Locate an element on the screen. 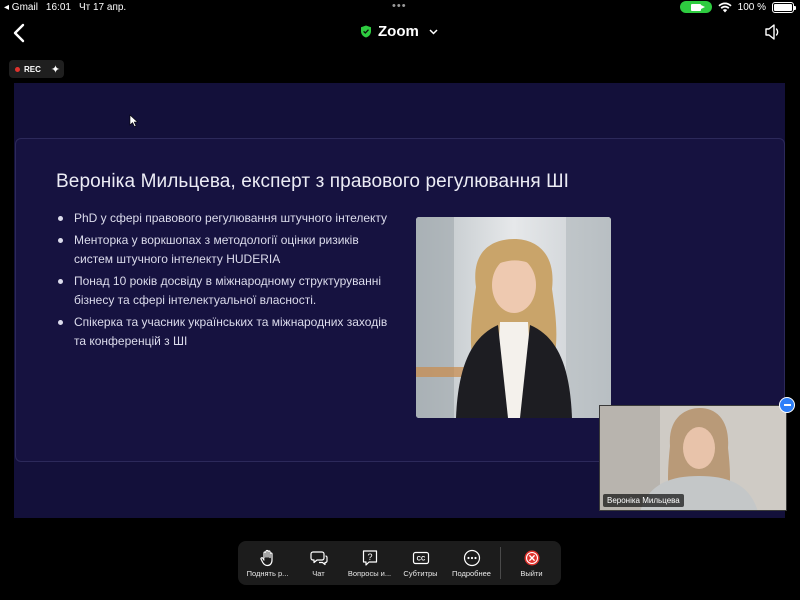  wifi-icon is located at coordinates (725, 6).